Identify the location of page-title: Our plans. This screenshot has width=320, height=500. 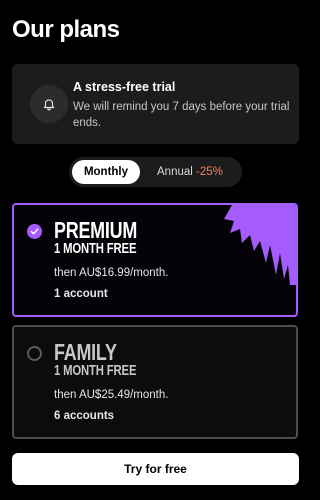
(66, 29).